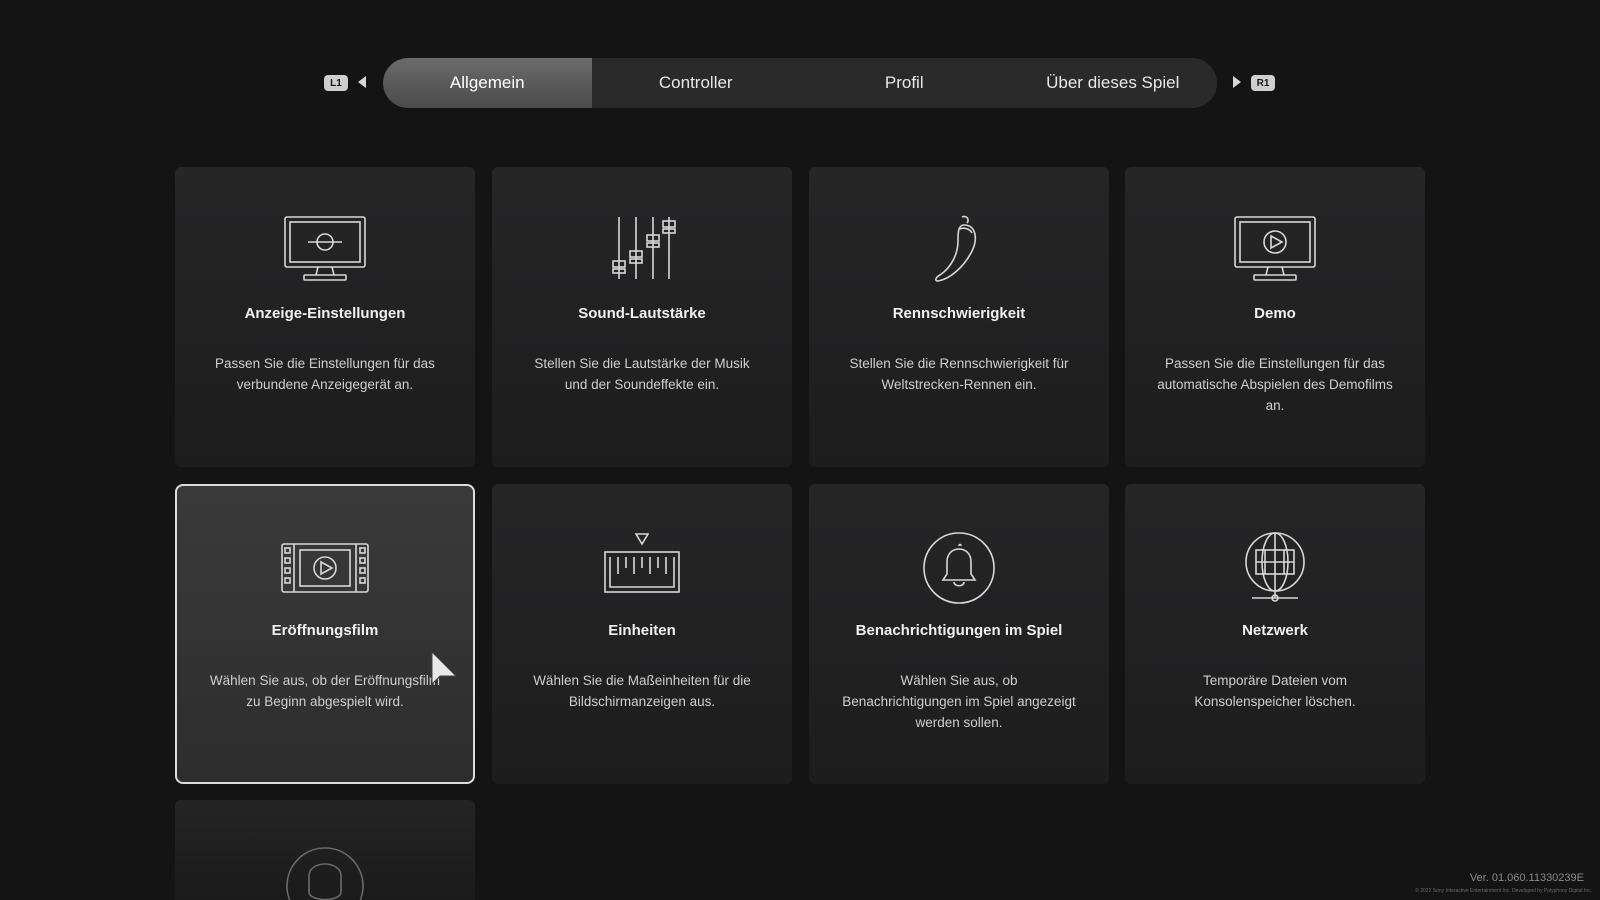 The height and width of the screenshot is (900, 1600). What do you see at coordinates (959, 630) in the screenshot?
I see `card-title: Benachrichtigungen im Spiel` at bounding box center [959, 630].